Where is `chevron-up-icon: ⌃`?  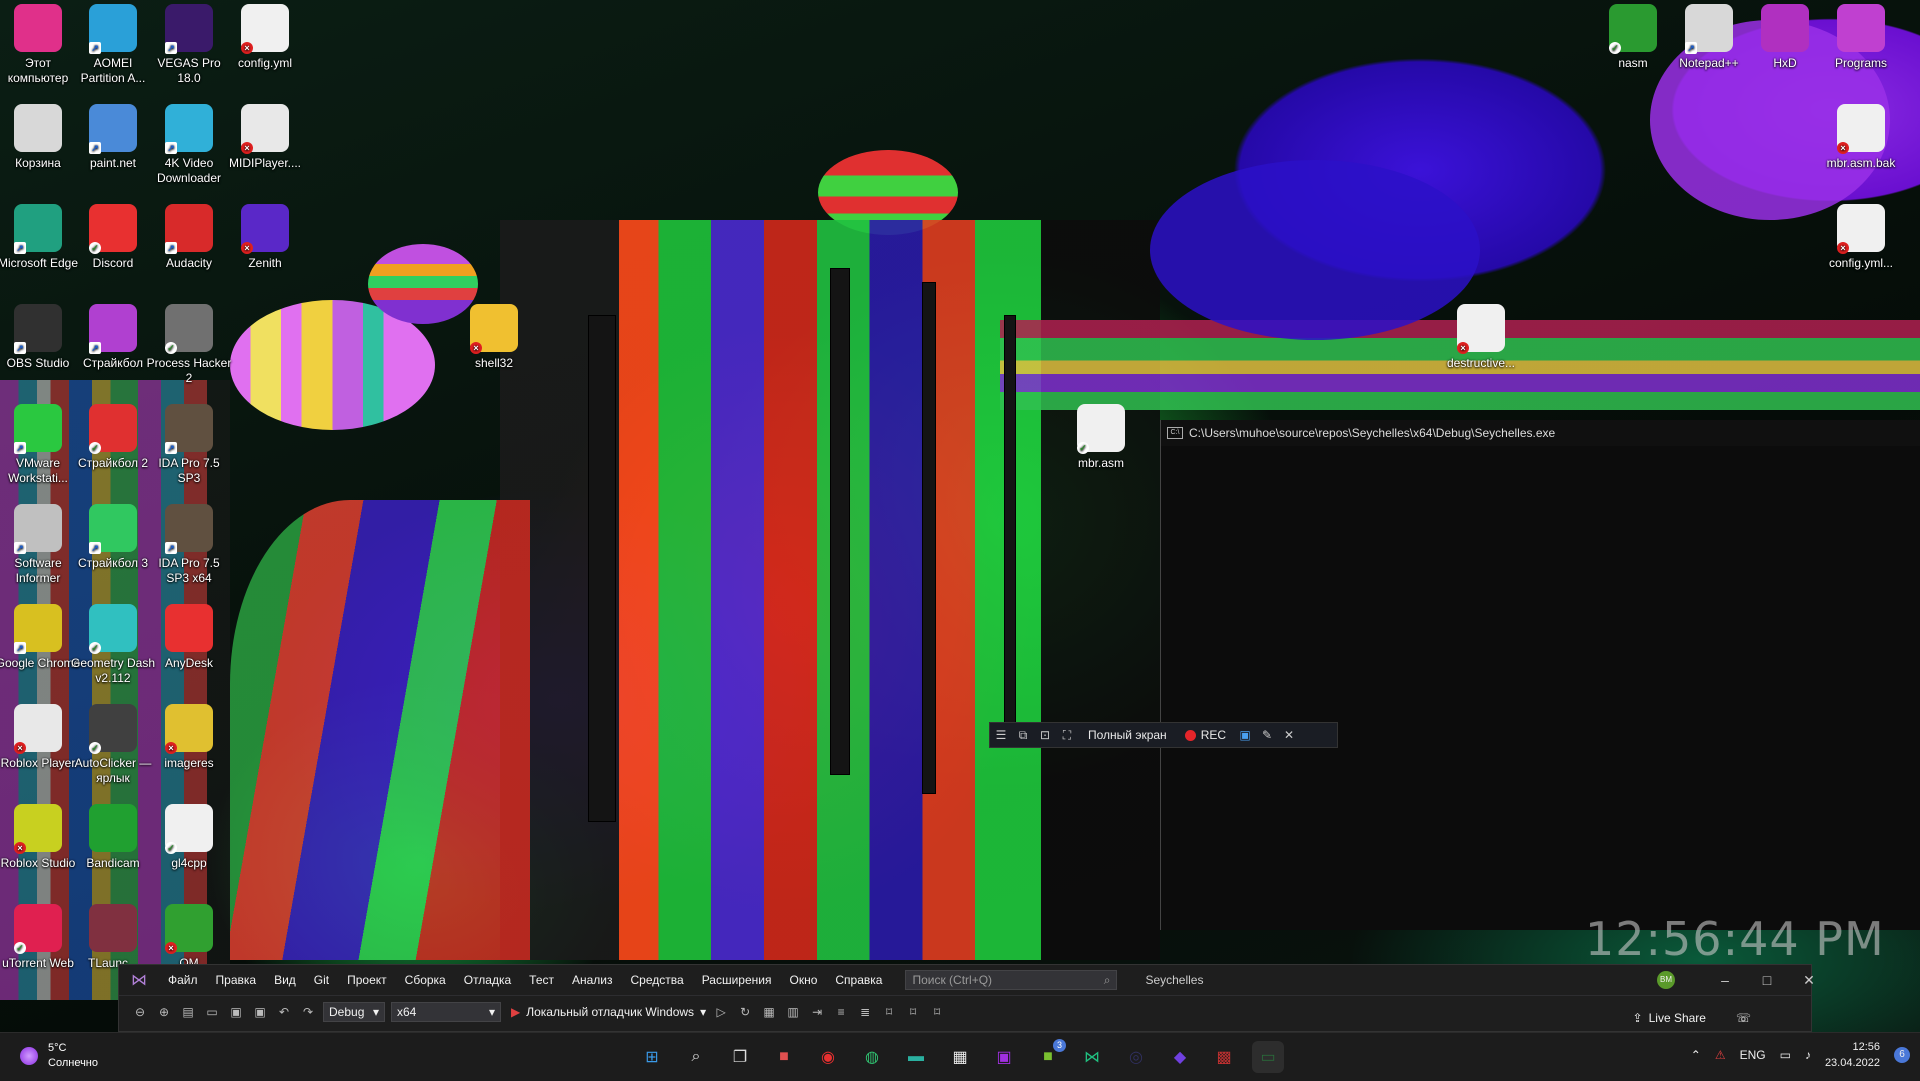 chevron-up-icon: ⌃ is located at coordinates (1696, 1055).